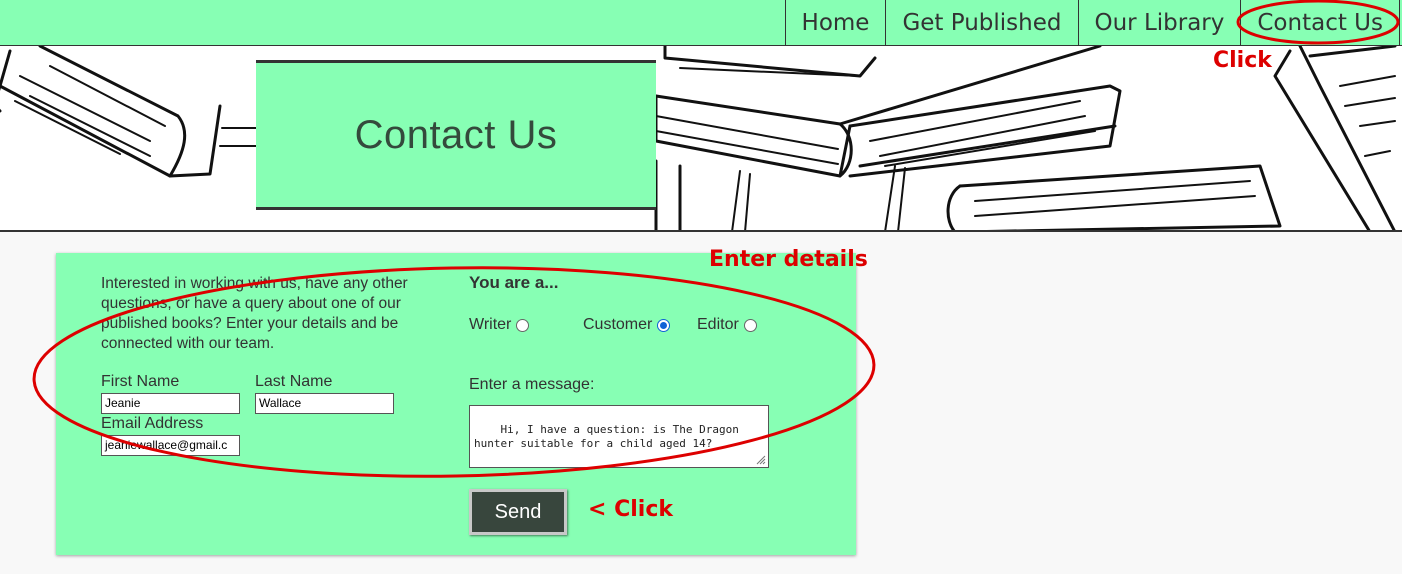 The width and height of the screenshot is (1402, 574). What do you see at coordinates (1242, 60) in the screenshot?
I see `nav-click-annotation: Click` at bounding box center [1242, 60].